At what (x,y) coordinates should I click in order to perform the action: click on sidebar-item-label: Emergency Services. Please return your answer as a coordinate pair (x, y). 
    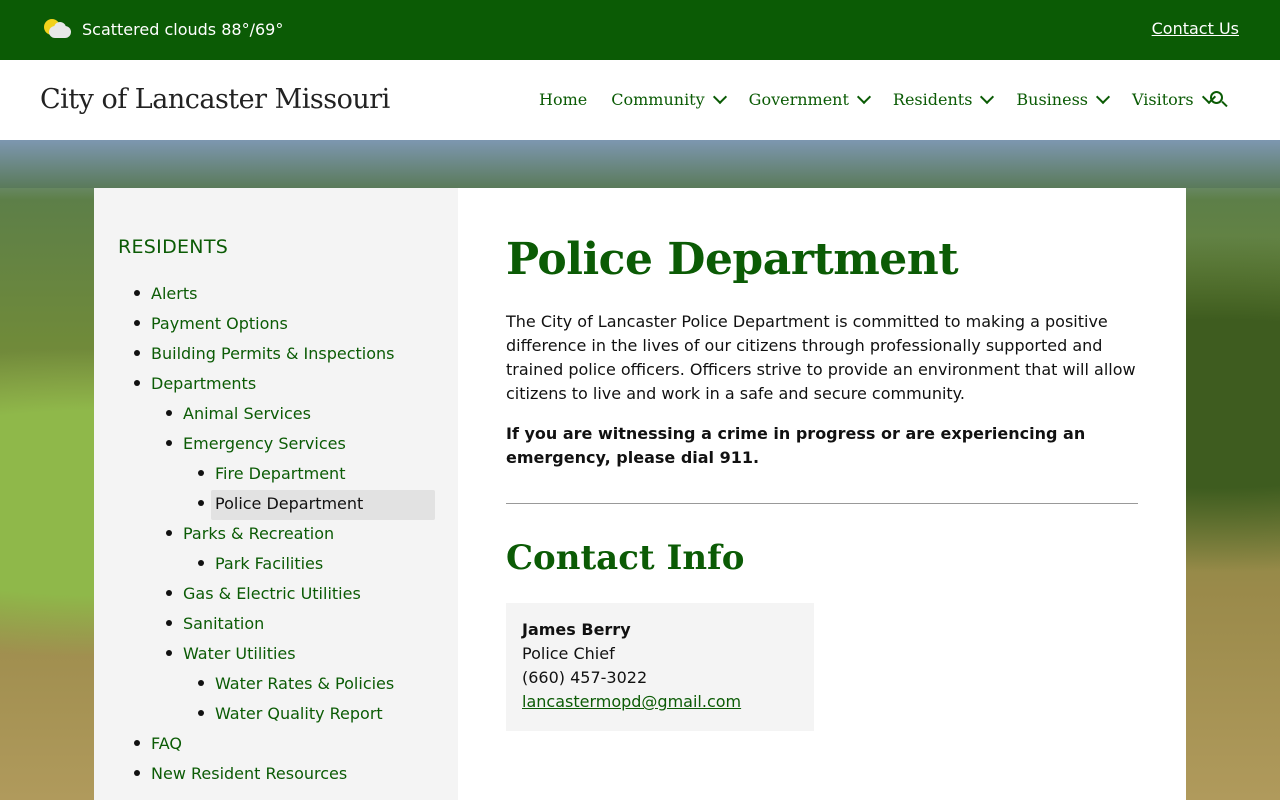
    Looking at the image, I should click on (264, 443).